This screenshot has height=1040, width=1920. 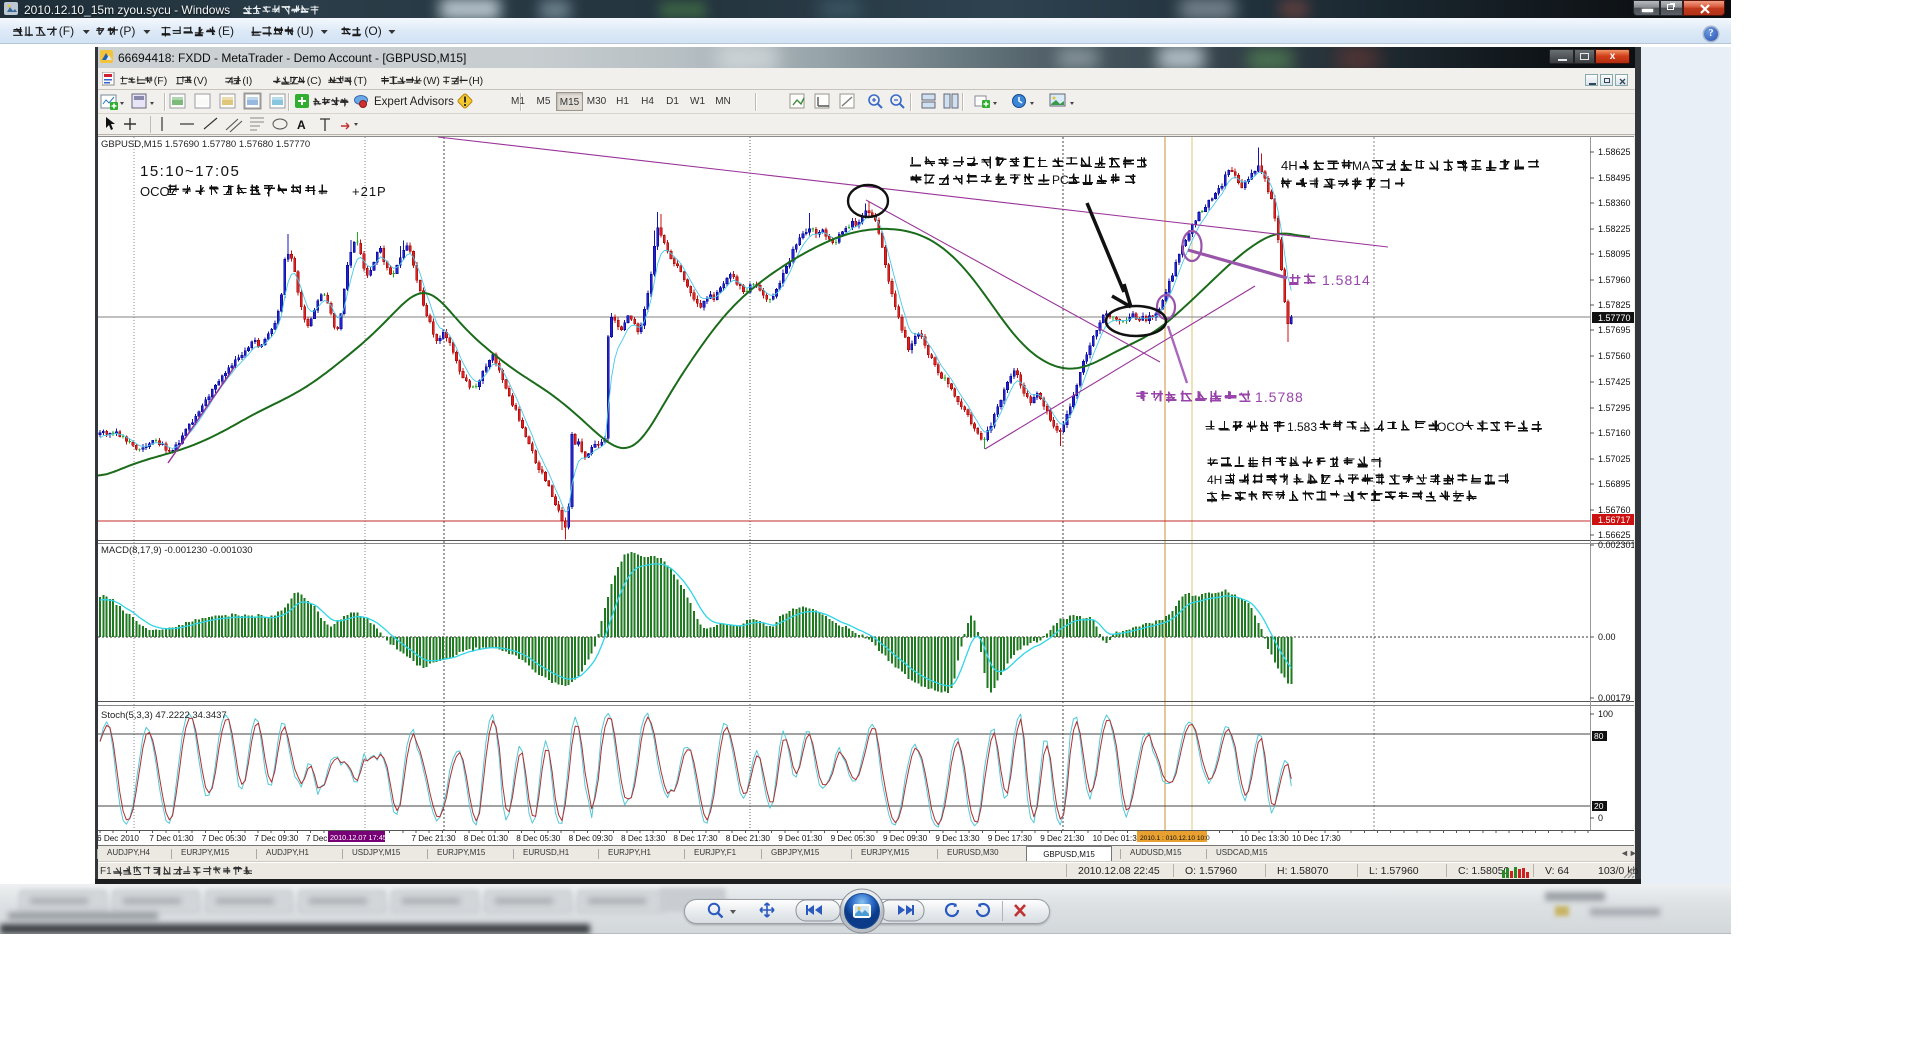 What do you see at coordinates (301, 125) in the screenshot?
I see `svg-text: A` at bounding box center [301, 125].